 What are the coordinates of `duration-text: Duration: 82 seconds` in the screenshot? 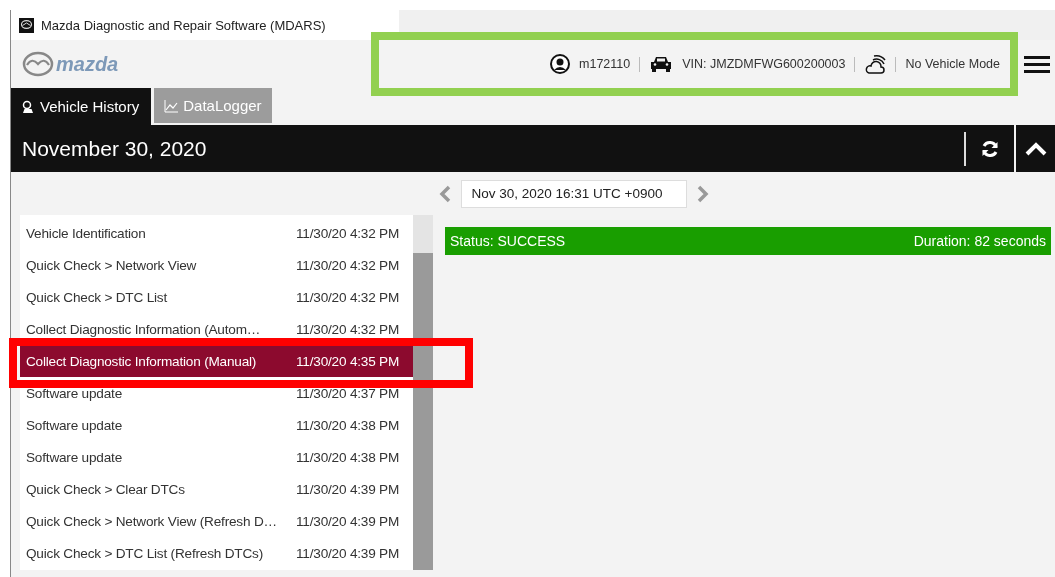 It's located at (979, 241).